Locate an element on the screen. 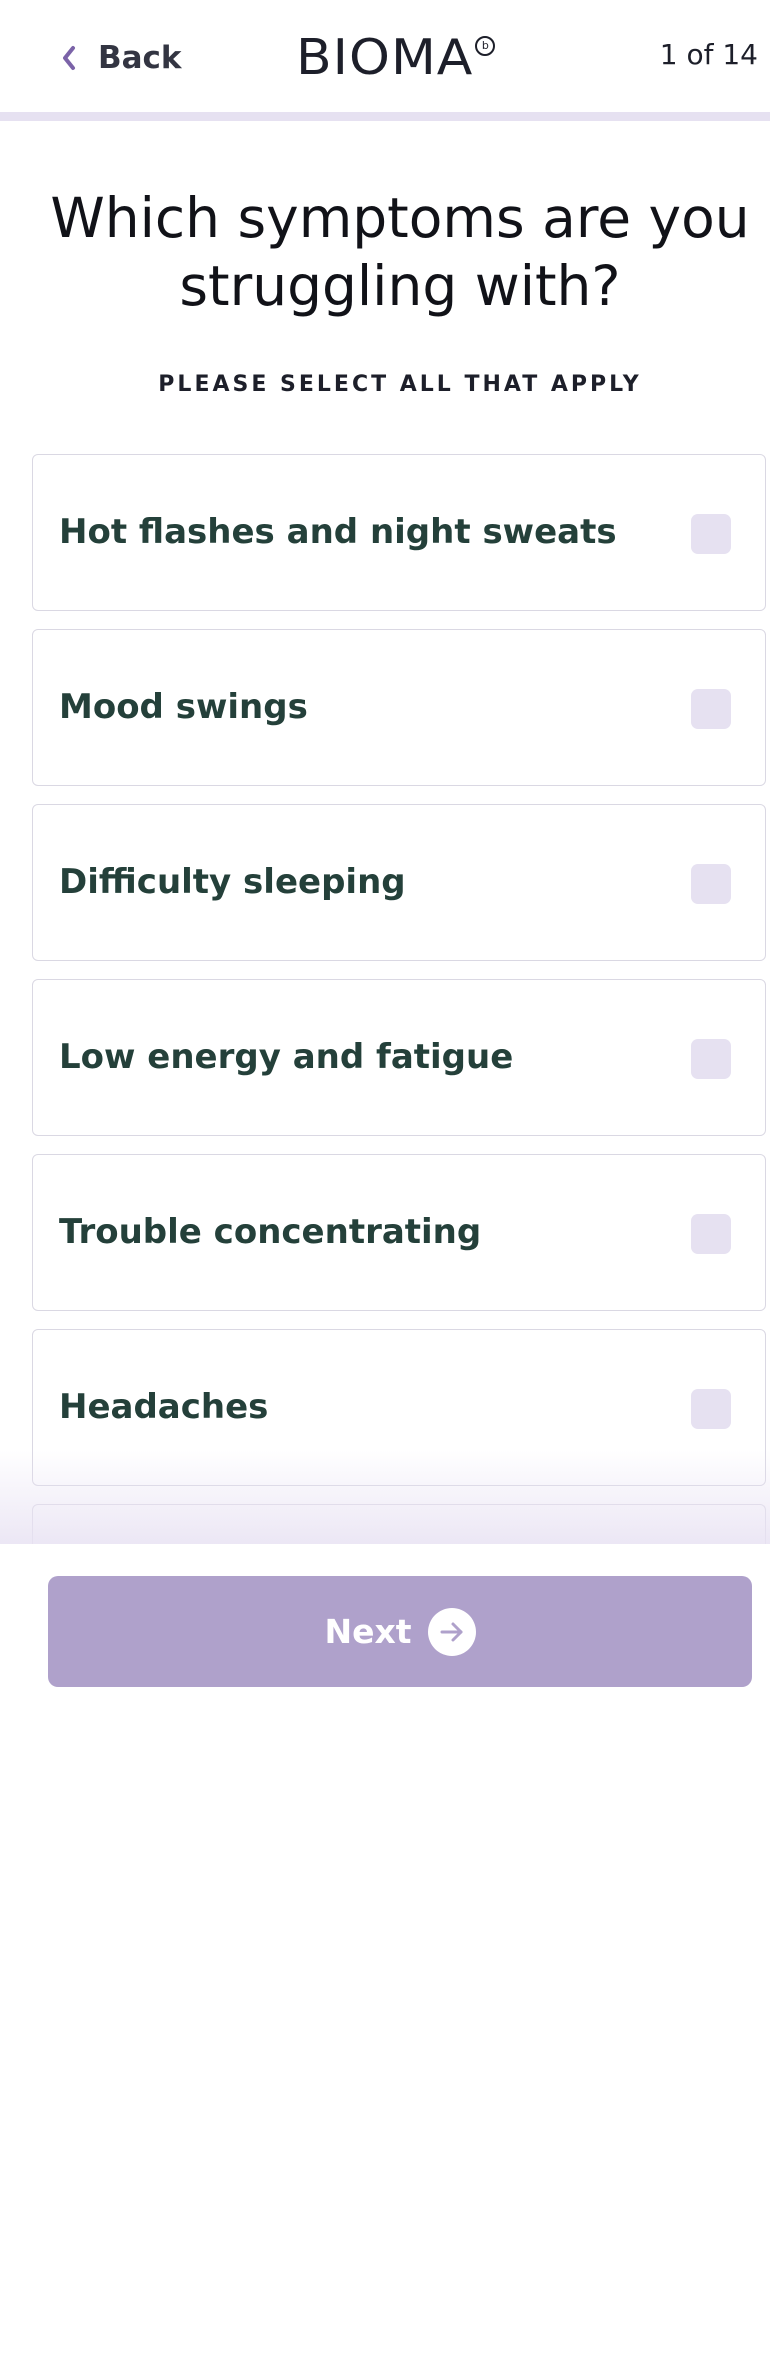  back-label: Back is located at coordinates (140, 58).